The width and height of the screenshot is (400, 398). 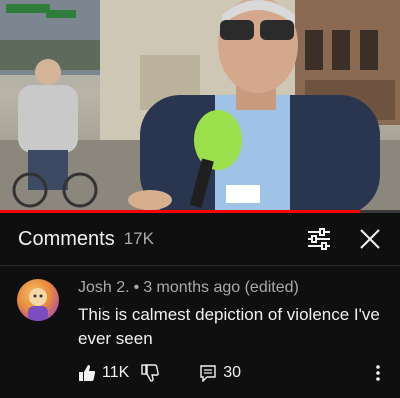 What do you see at coordinates (138, 238) in the screenshot?
I see `comments-count: 17K` at bounding box center [138, 238].